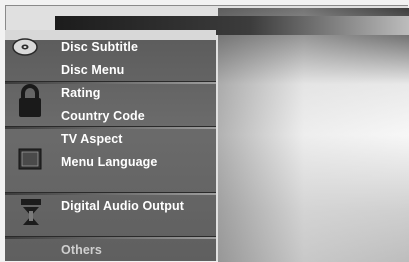  What do you see at coordinates (122, 206) in the screenshot?
I see `menu-item-digital-audio-output: Digital Audio Output` at bounding box center [122, 206].